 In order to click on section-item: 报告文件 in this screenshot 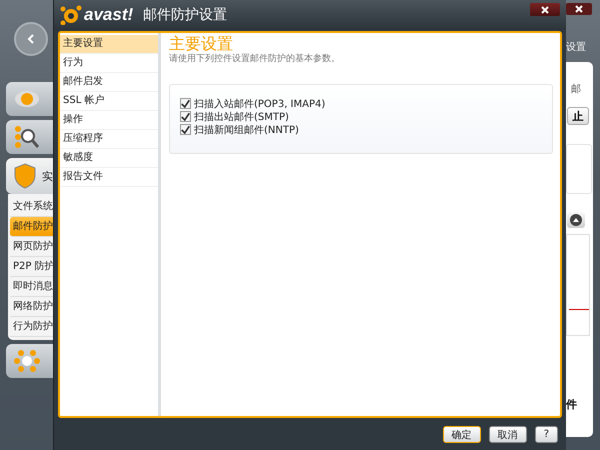, I will do `click(109, 177)`.